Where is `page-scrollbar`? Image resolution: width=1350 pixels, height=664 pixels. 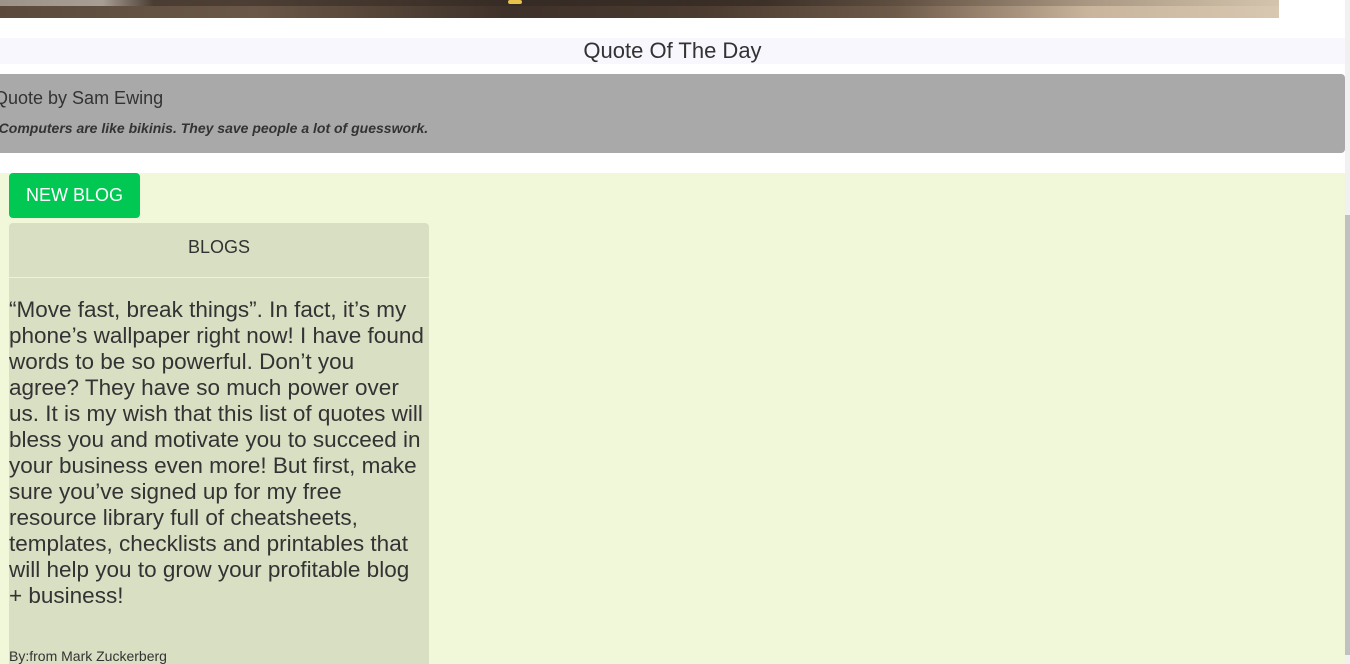 page-scrollbar is located at coordinates (1347, 332).